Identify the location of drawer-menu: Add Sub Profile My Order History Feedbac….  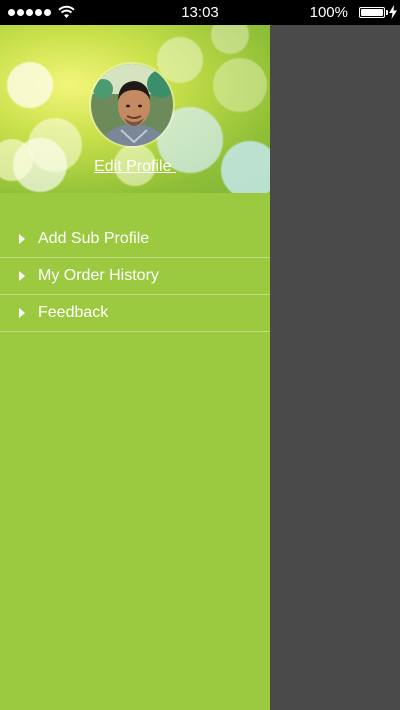
(135, 276).